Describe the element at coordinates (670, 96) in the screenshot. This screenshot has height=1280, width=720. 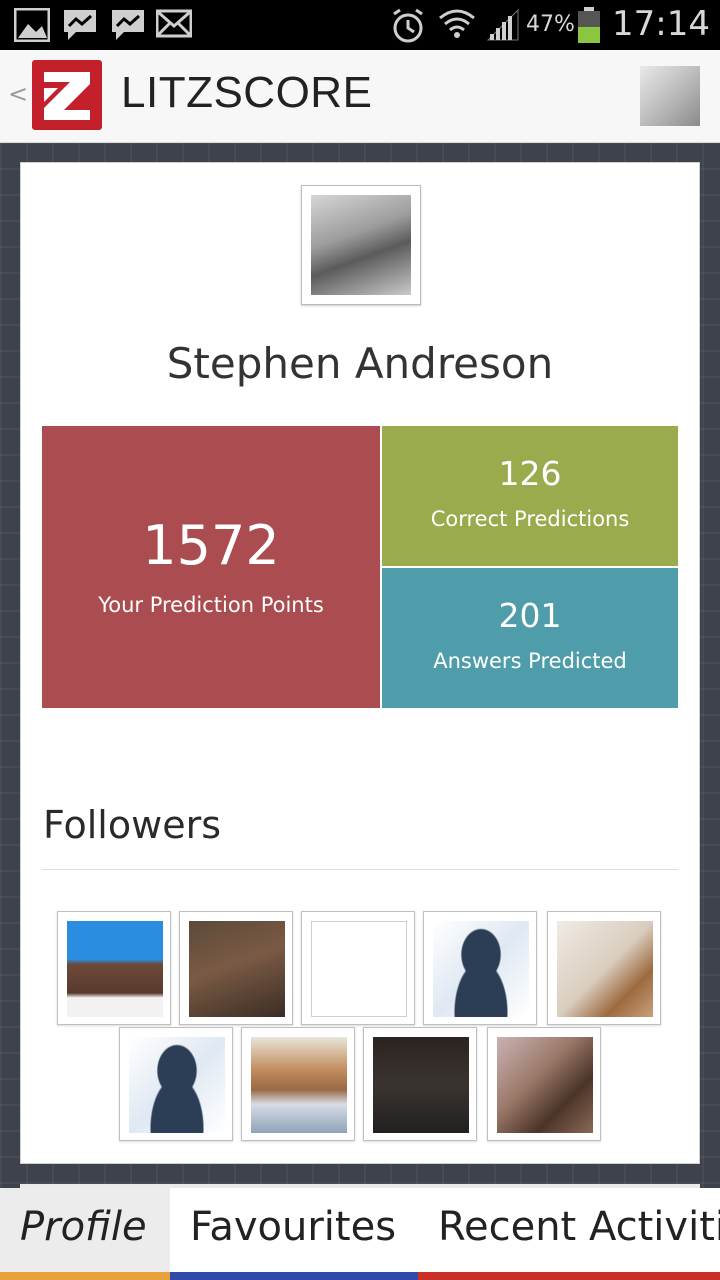
I see `header-avatar` at that location.